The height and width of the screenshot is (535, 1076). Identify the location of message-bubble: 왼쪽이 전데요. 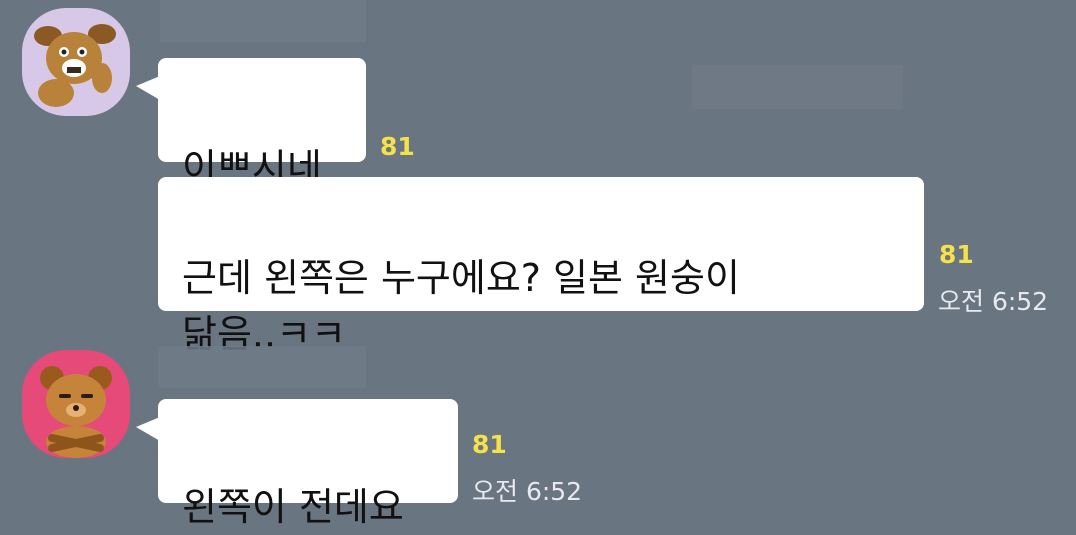
(297, 464).